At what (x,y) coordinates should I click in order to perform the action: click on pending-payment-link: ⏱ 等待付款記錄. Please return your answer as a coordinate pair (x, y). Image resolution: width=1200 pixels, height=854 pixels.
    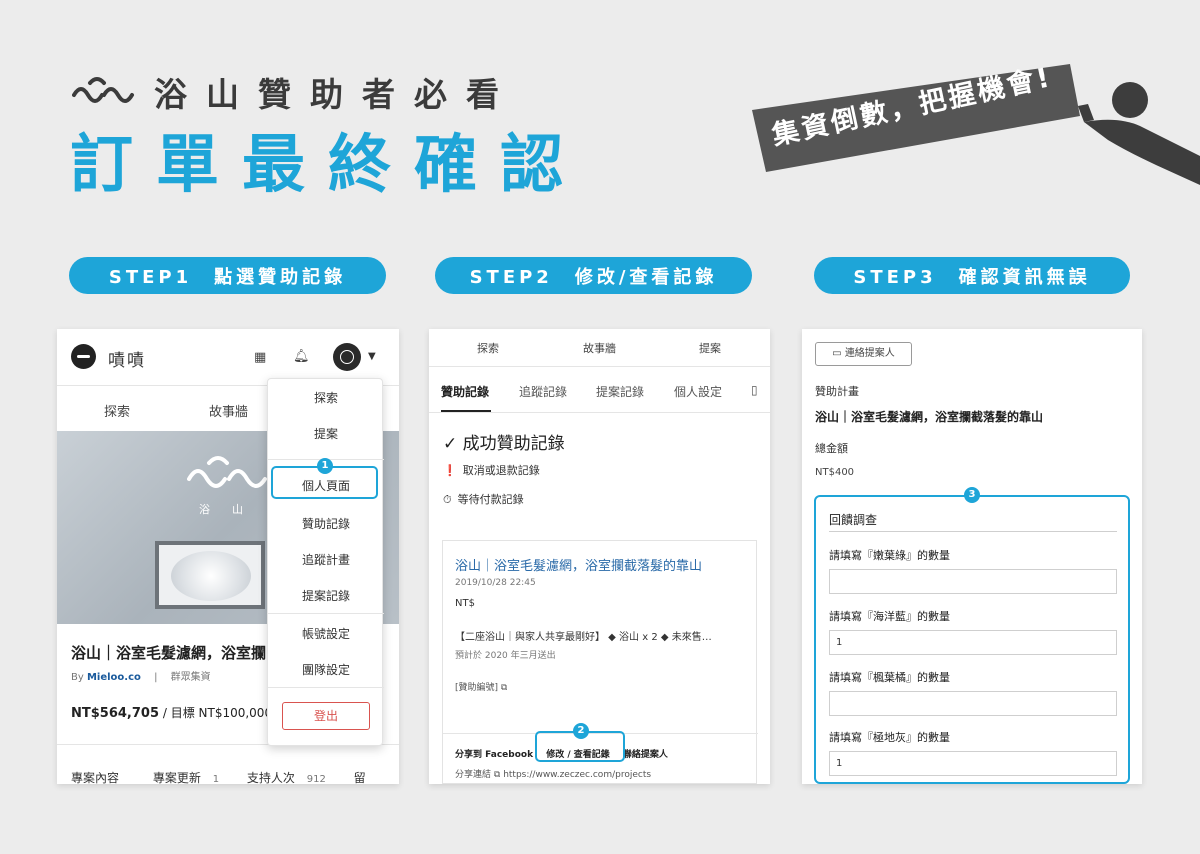
    Looking at the image, I should click on (483, 499).